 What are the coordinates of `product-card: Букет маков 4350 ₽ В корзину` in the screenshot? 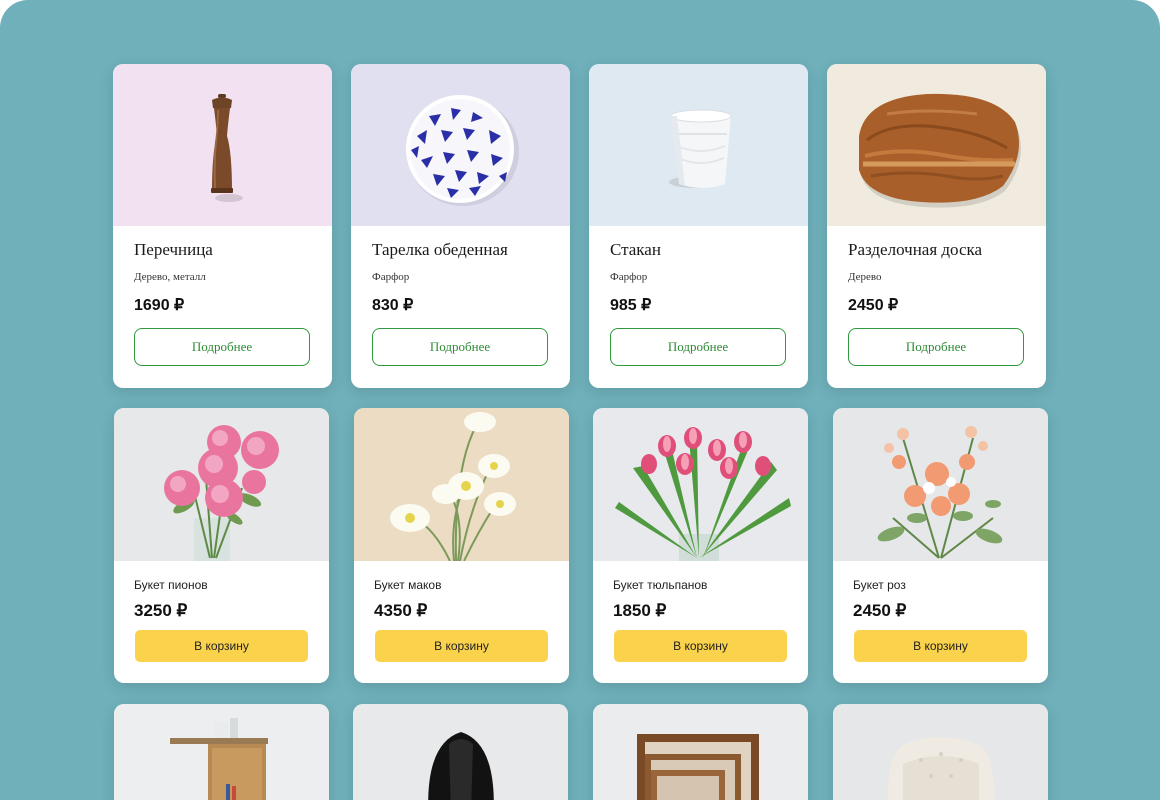 It's located at (461, 545).